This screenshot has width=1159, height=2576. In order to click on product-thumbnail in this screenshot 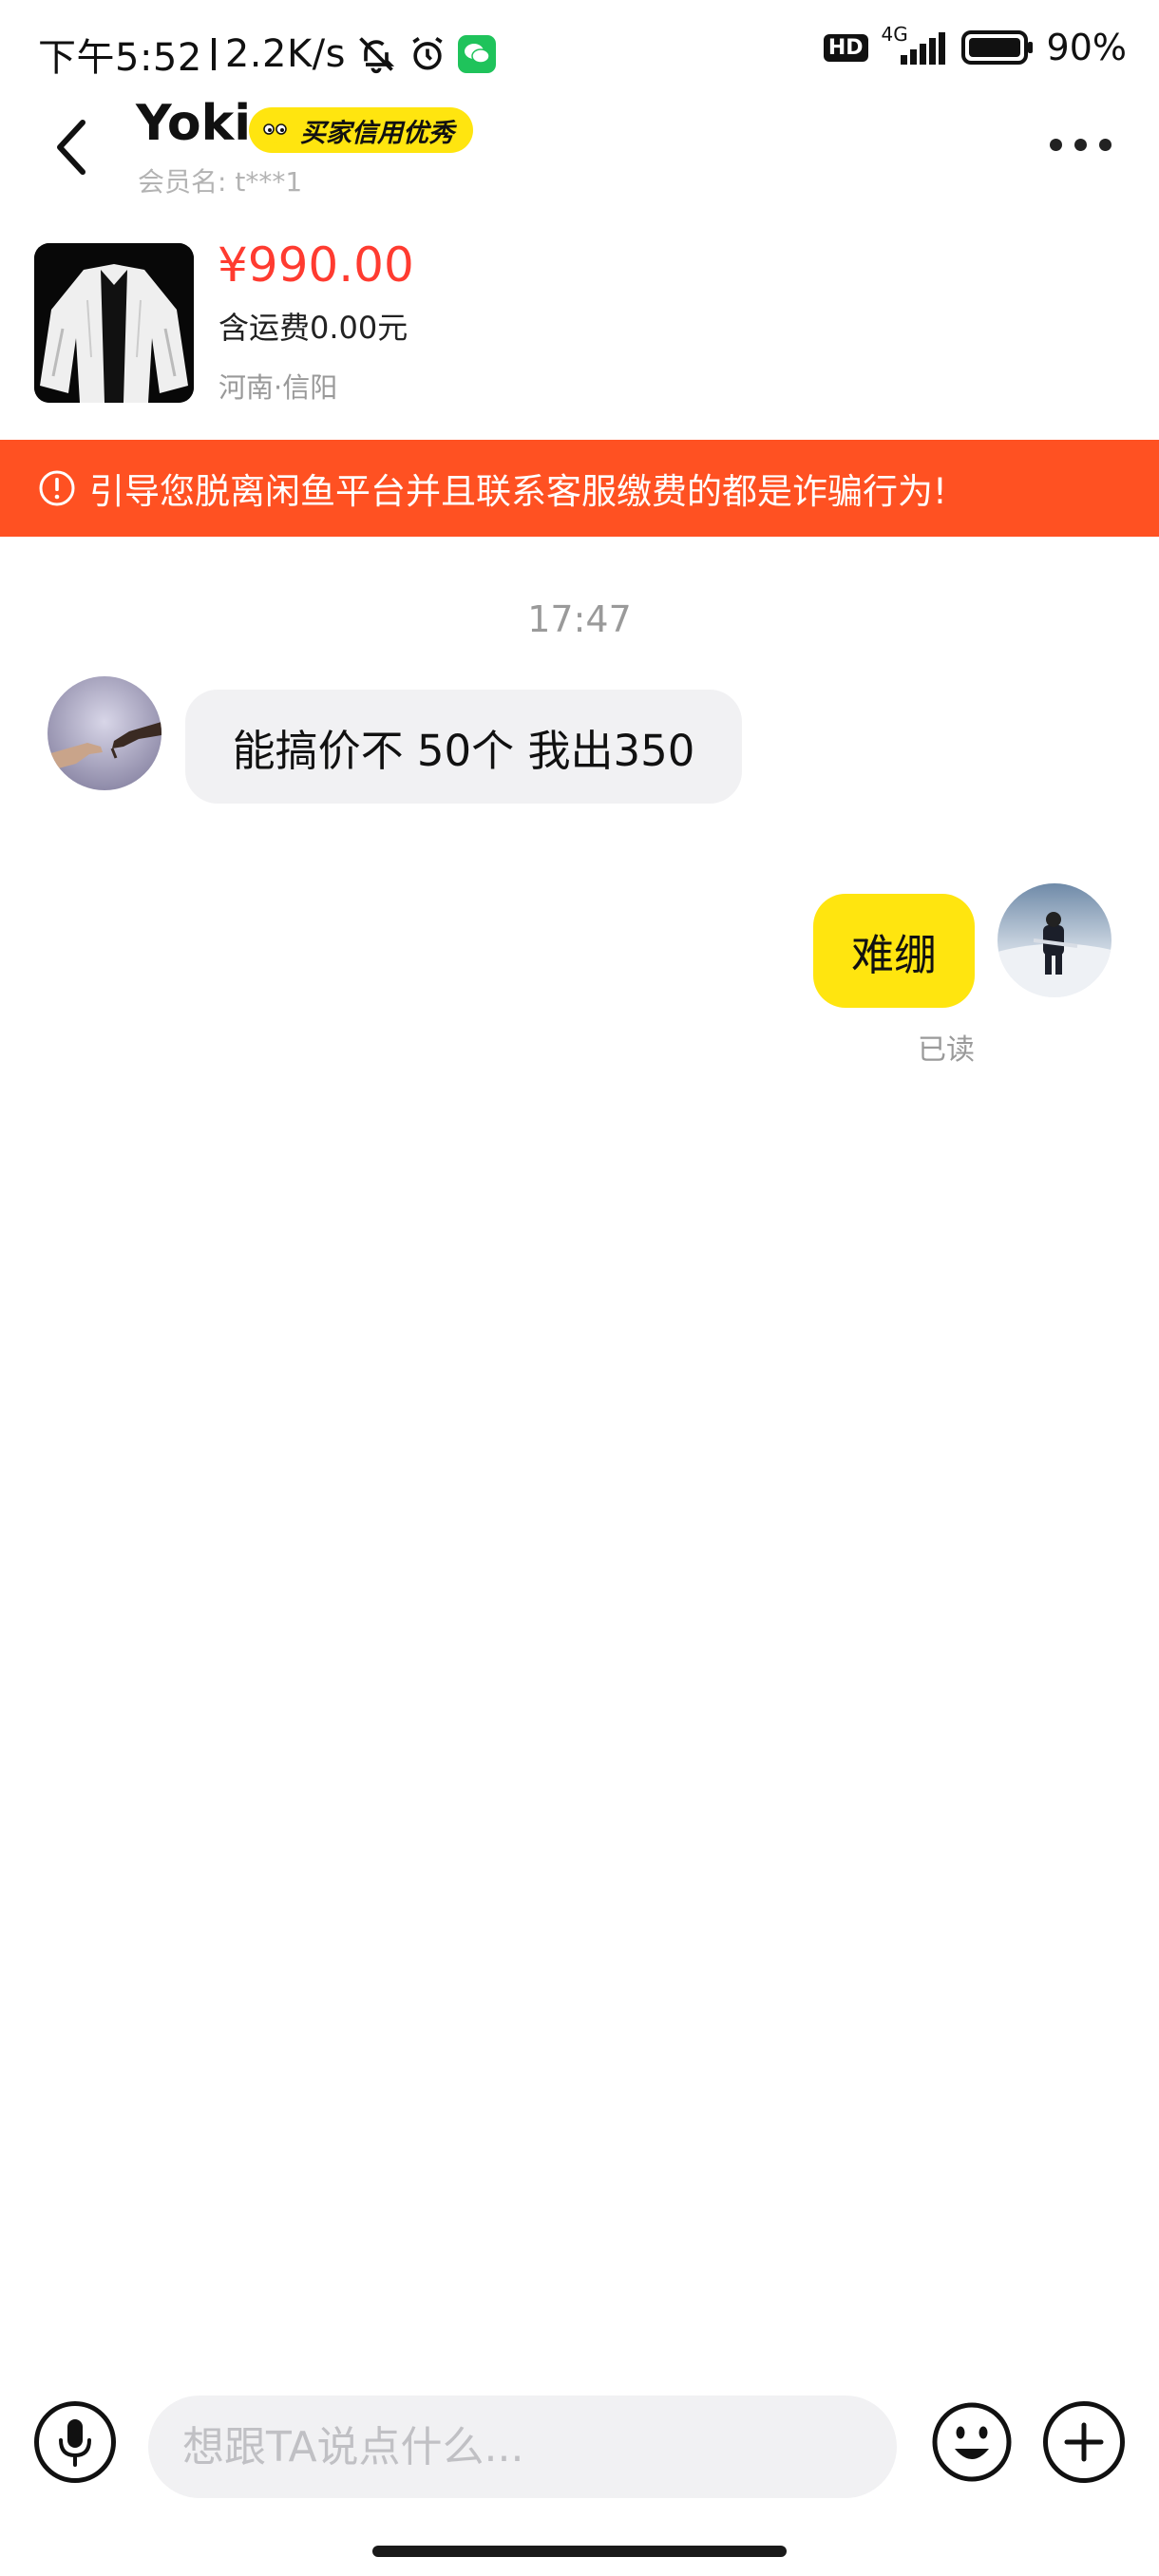, I will do `click(114, 323)`.